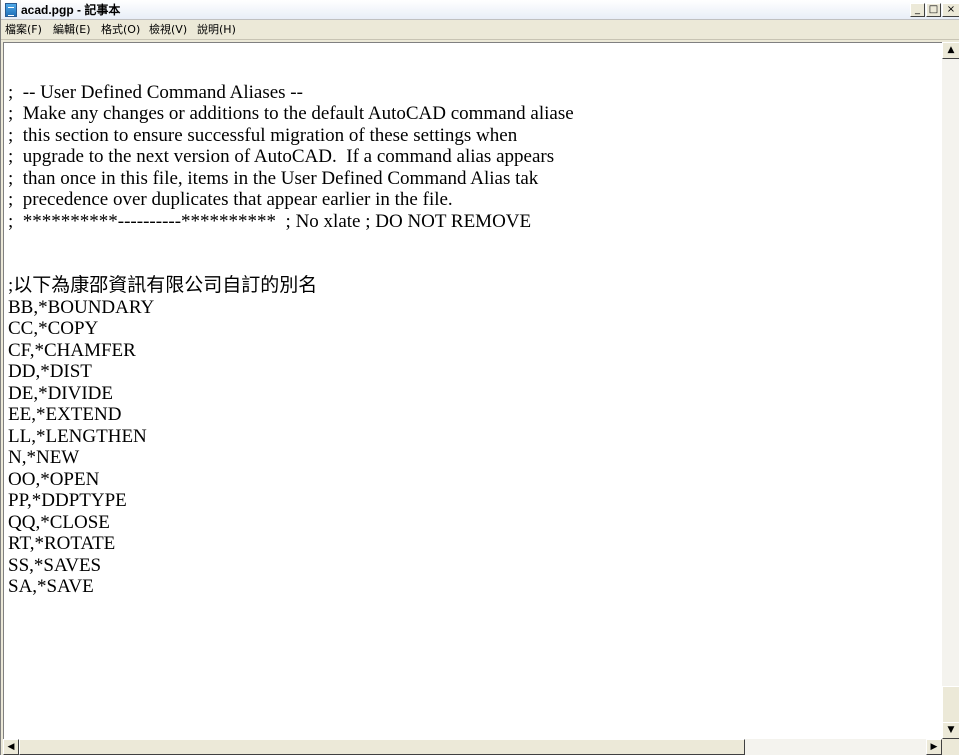  Describe the element at coordinates (933, 10) in the screenshot. I see `maximize-button: □` at that location.